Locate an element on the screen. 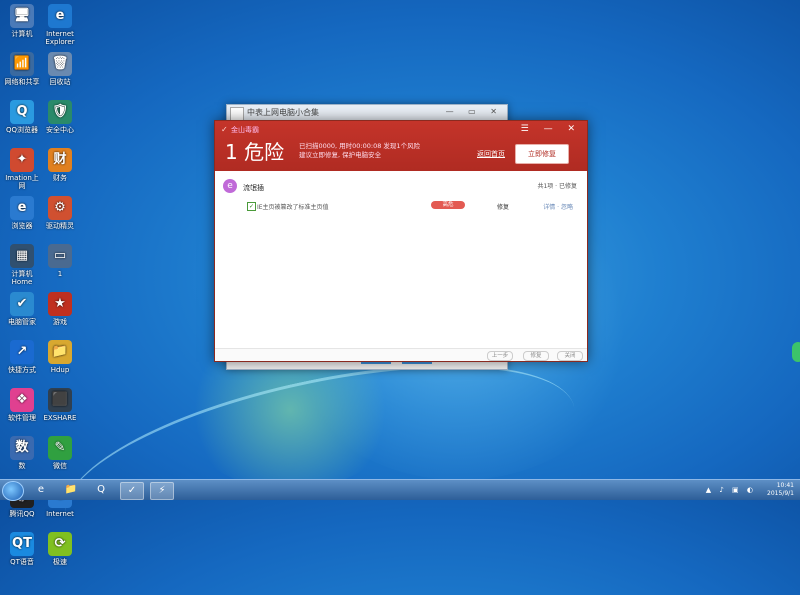  desktop-icon: e Internet Explorer is located at coordinates (60, 25).